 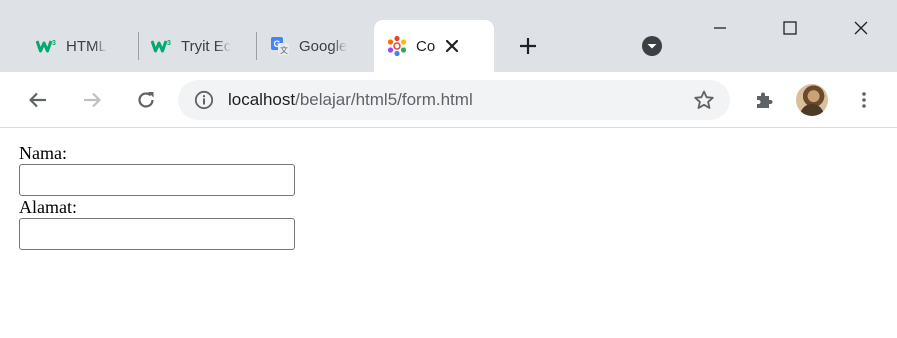 I want to click on tab-google-translate: G 文 Google, so click(x=313, y=46).